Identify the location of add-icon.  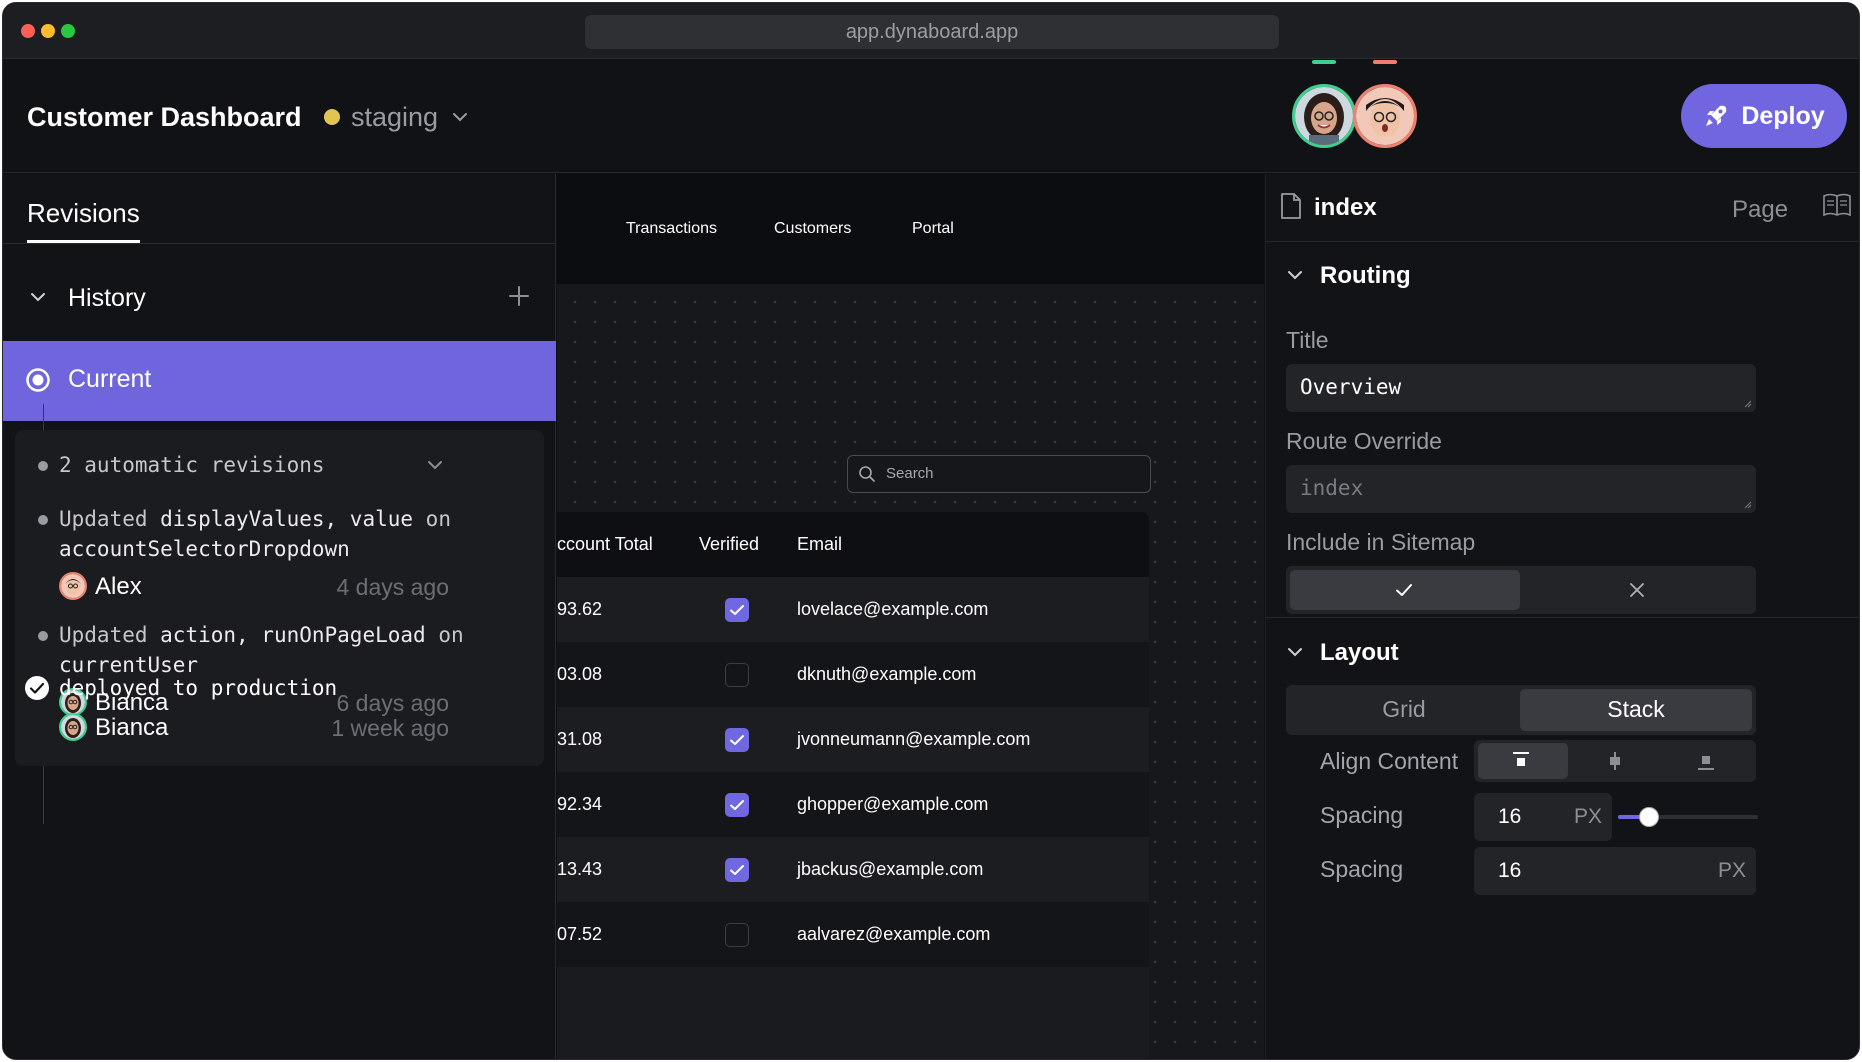
(519, 296).